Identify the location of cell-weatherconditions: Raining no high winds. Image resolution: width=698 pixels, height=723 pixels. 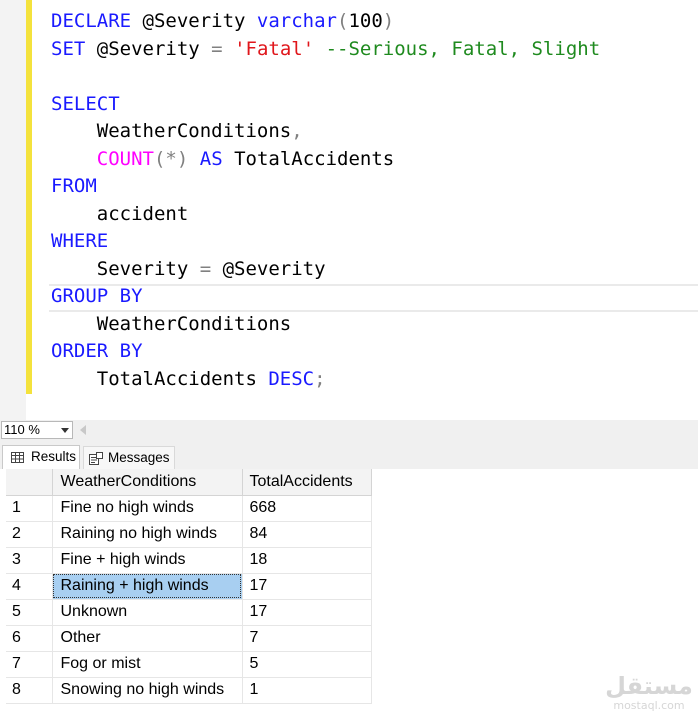
(147, 534).